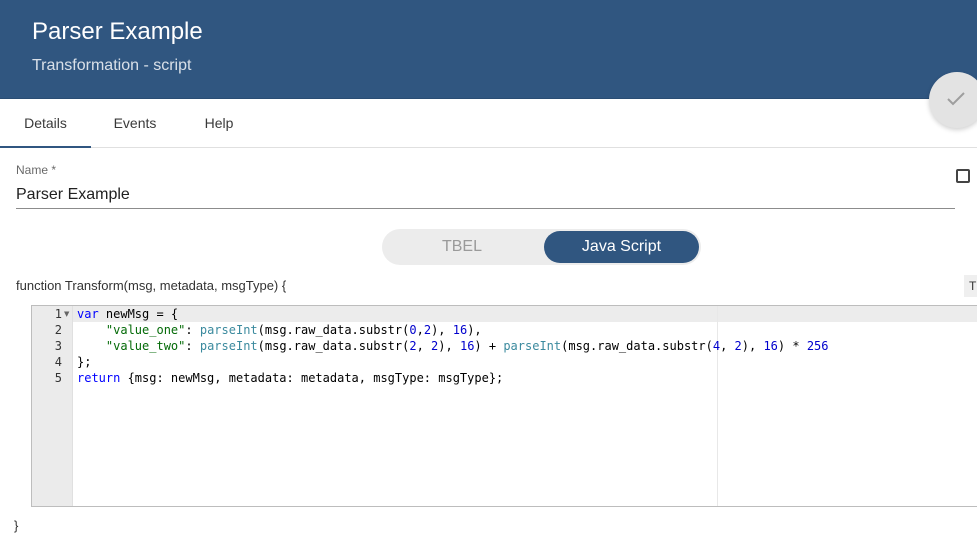  Describe the element at coordinates (58, 346) in the screenshot. I see `line-number: 3` at that location.